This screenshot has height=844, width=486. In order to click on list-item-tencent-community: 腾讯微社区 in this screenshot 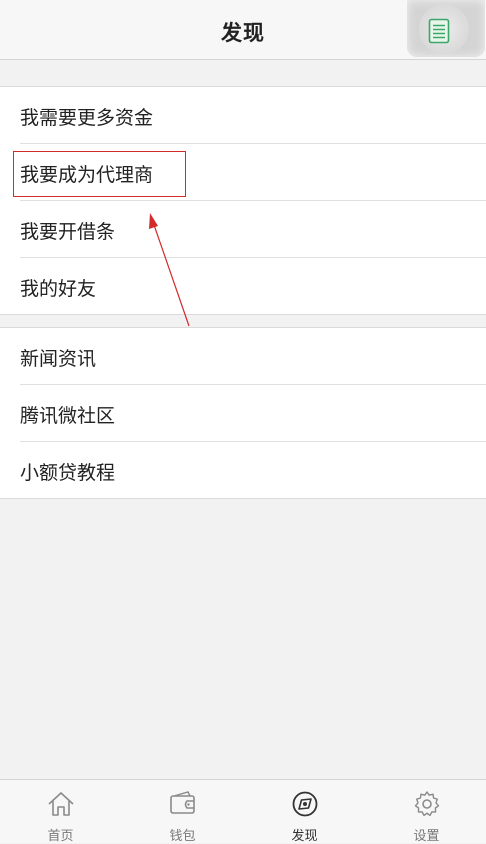, I will do `click(243, 413)`.